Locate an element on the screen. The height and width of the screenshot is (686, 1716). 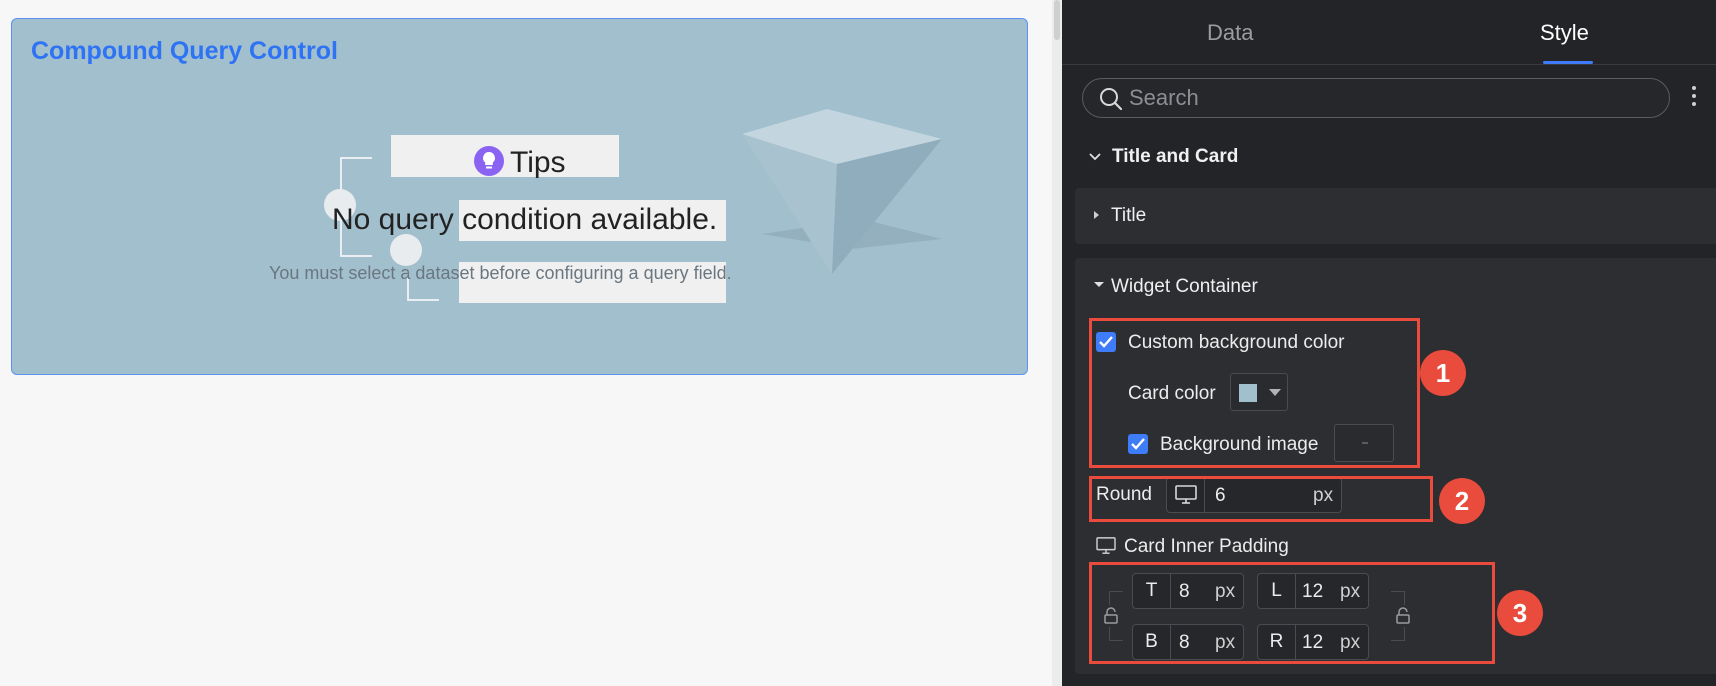
active-tab-indicator is located at coordinates (1568, 62).